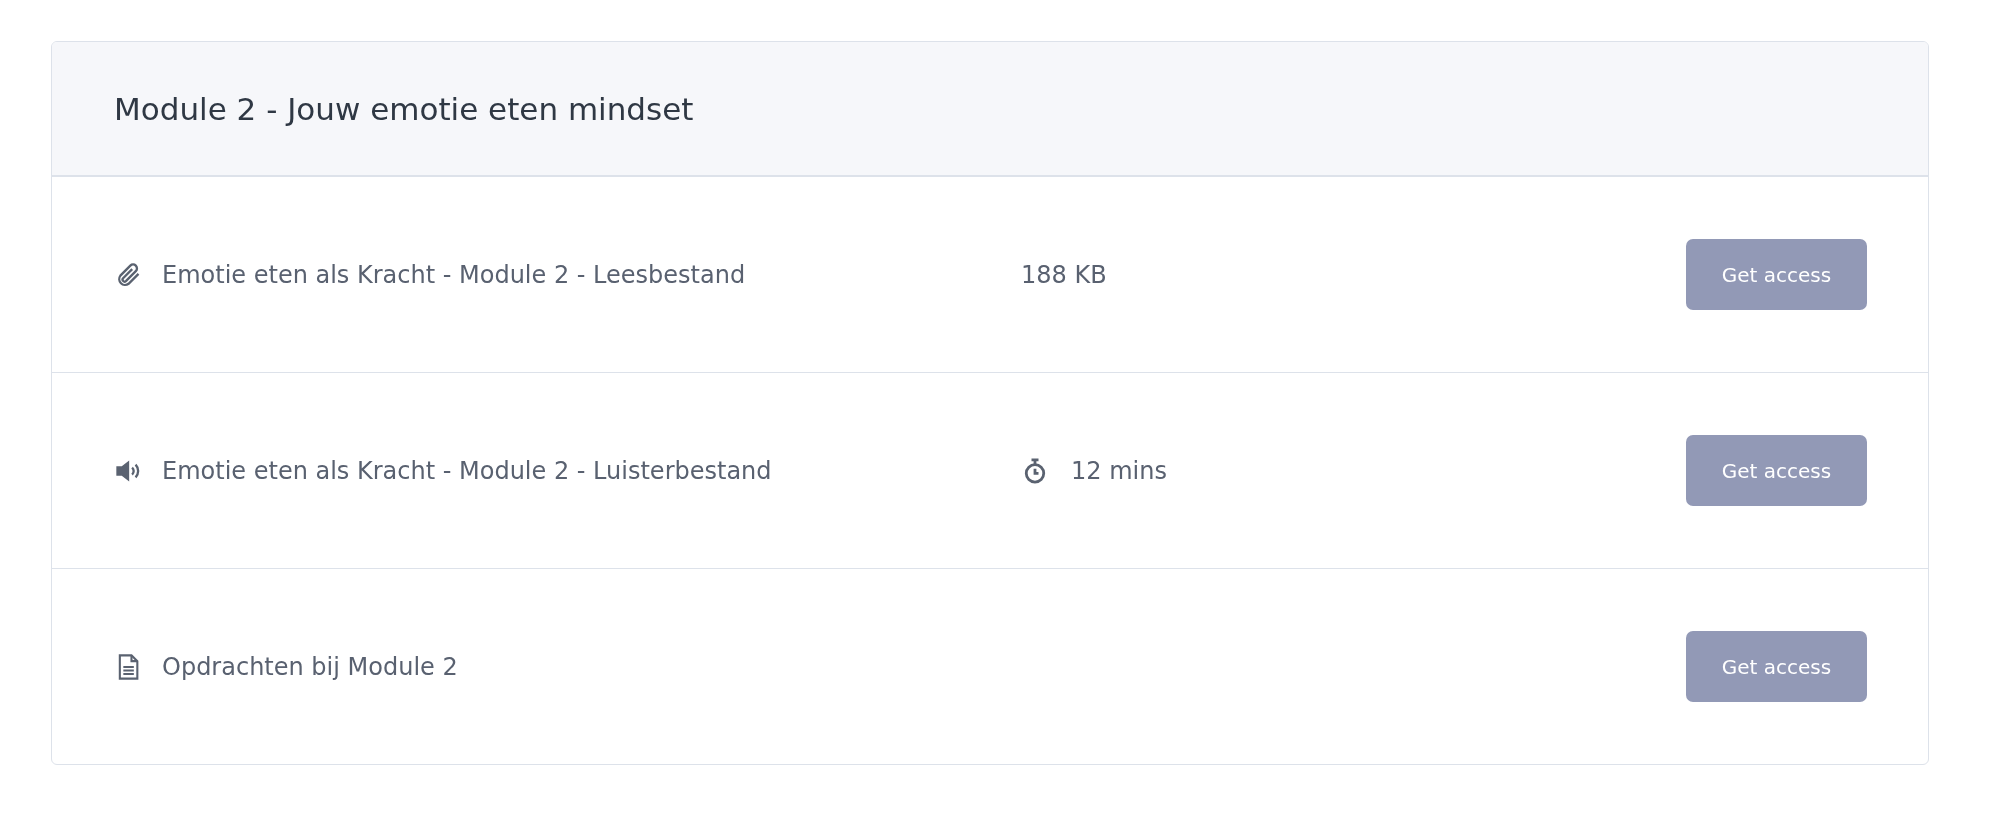 Image resolution: width=2016 pixels, height=814 pixels. I want to click on lesson-title: Emotie eten als Kracht - Module 2 - Leesbestand, so click(454, 274).